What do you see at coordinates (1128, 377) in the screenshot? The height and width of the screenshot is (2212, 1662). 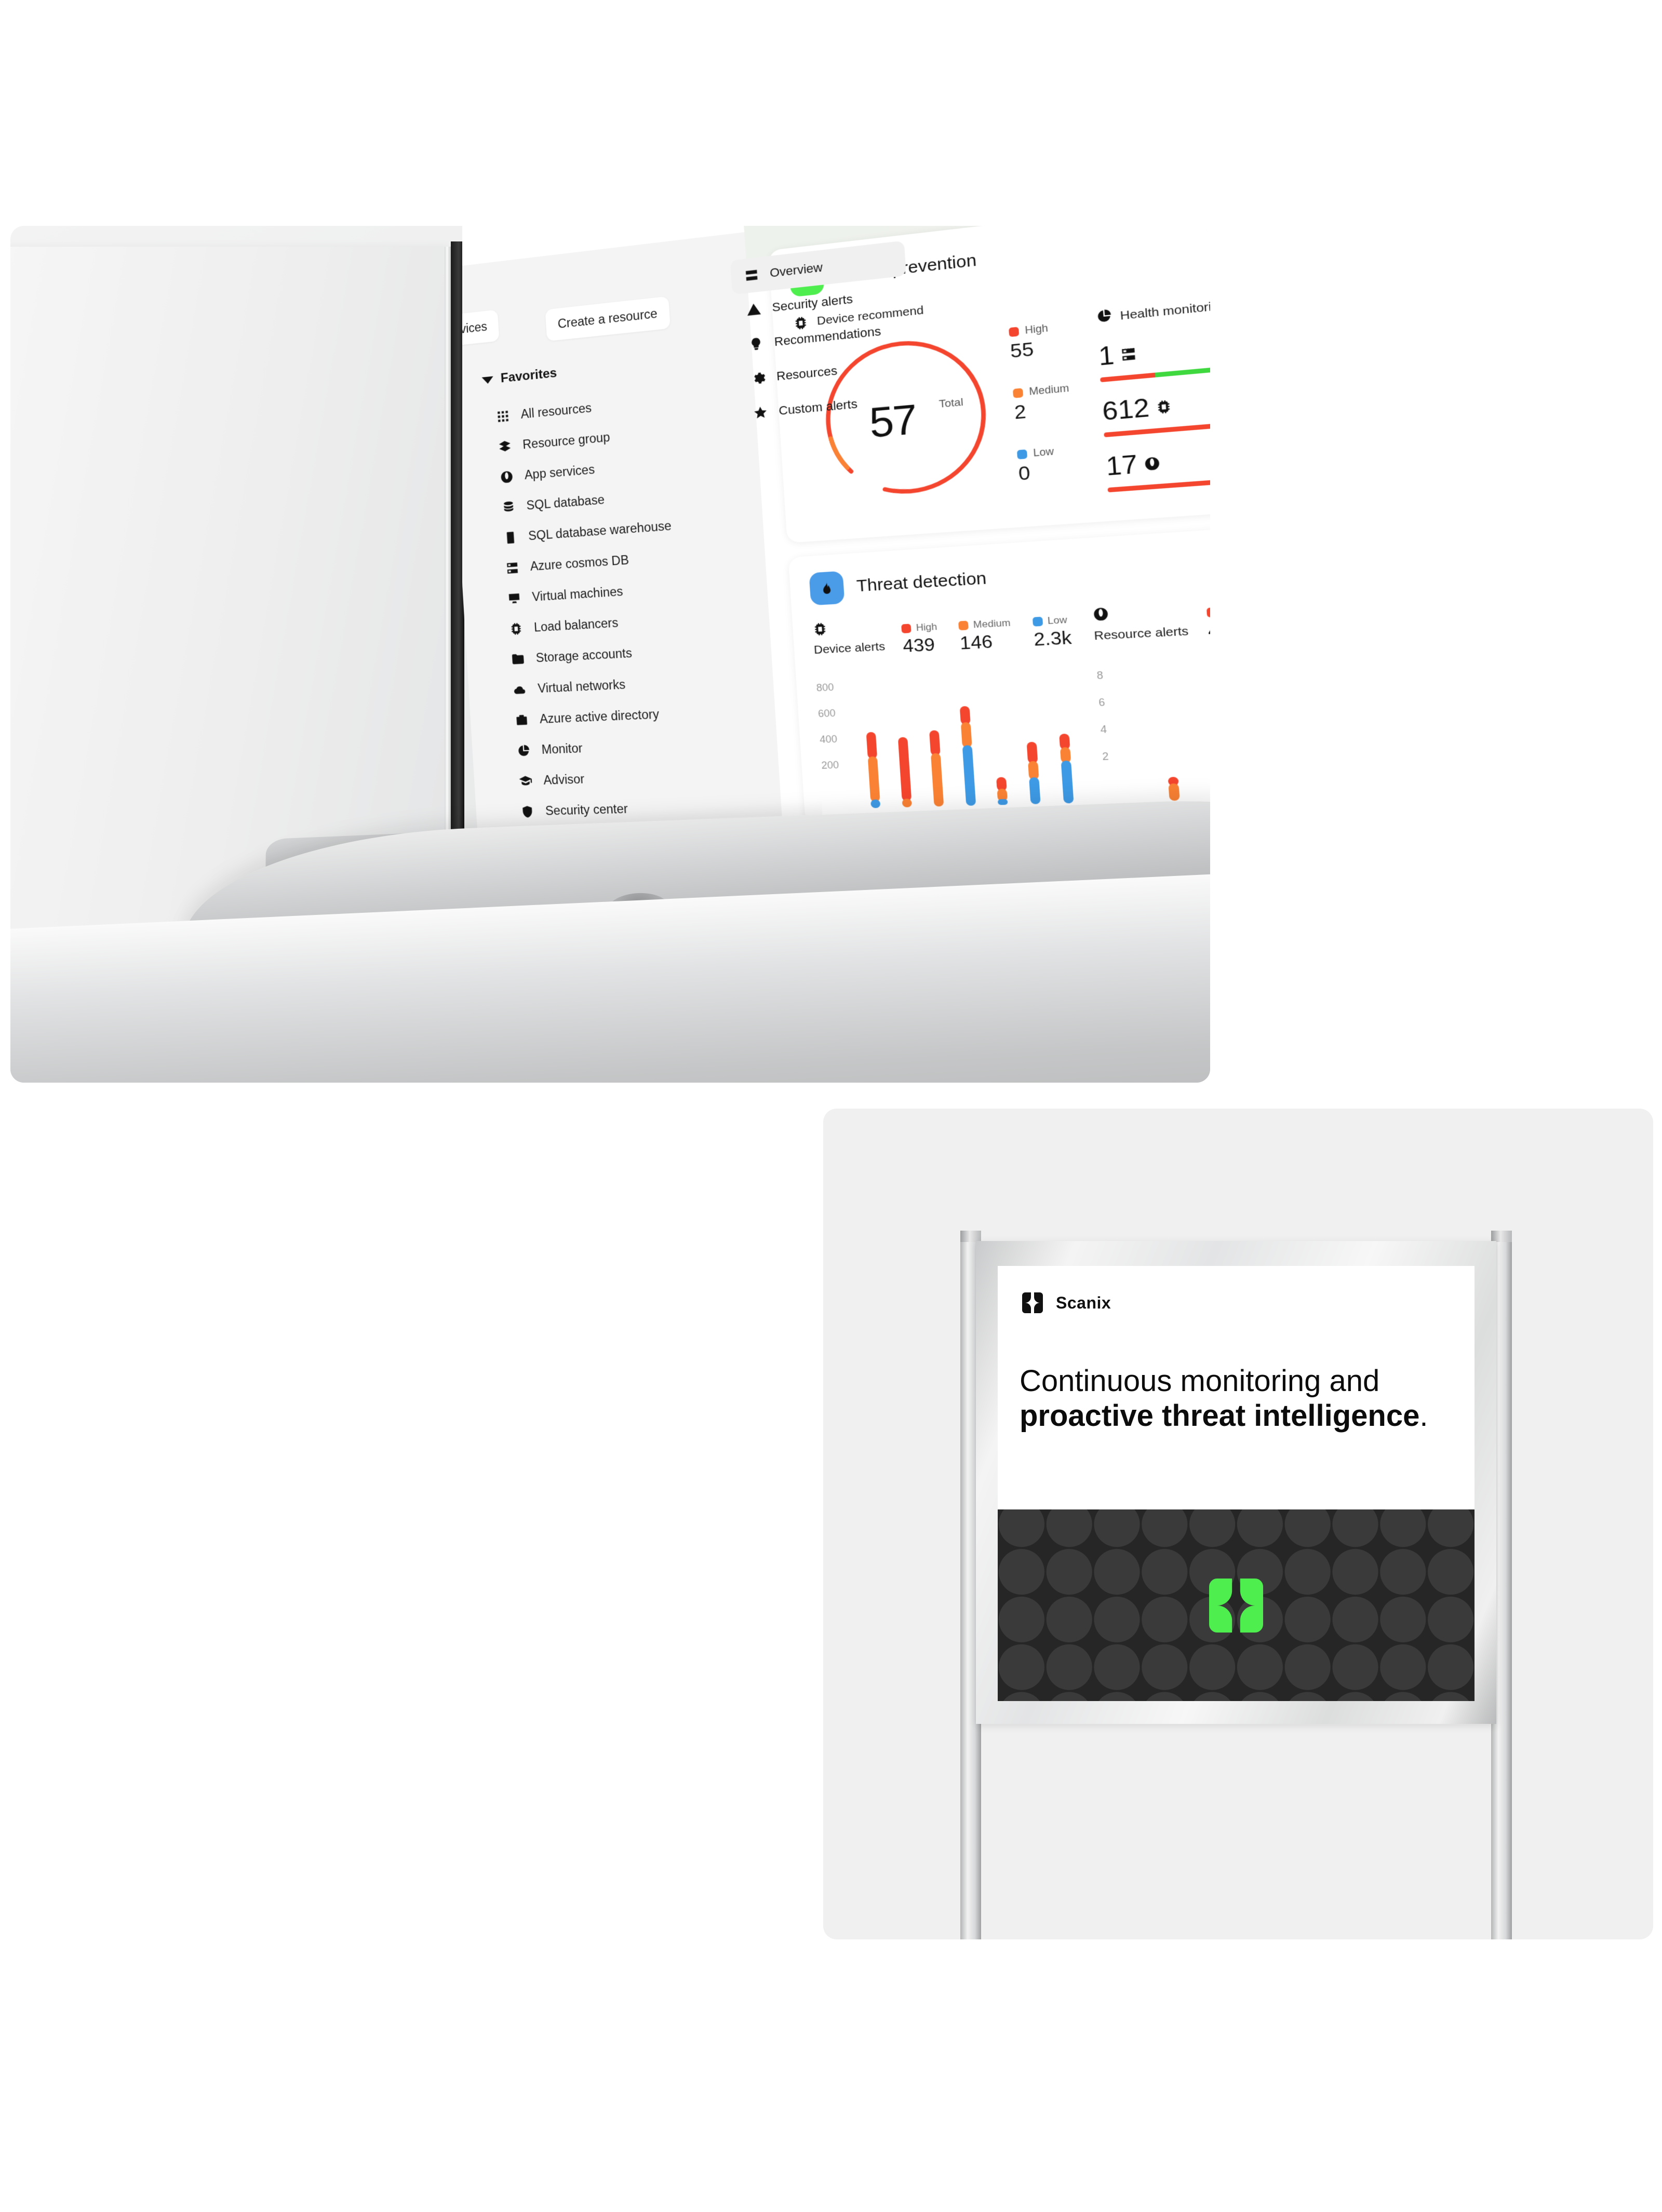 I see `health-bar-segment` at bounding box center [1128, 377].